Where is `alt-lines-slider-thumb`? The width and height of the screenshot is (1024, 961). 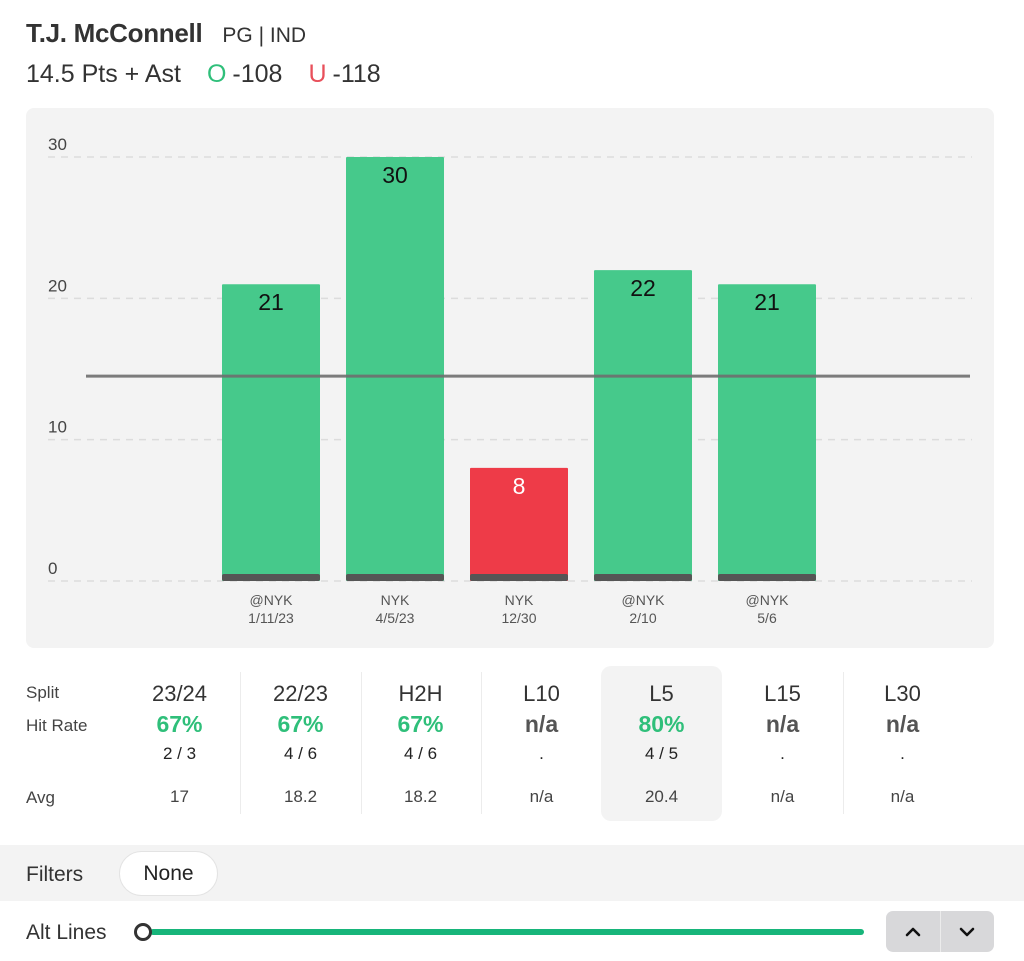 alt-lines-slider-thumb is located at coordinates (143, 932).